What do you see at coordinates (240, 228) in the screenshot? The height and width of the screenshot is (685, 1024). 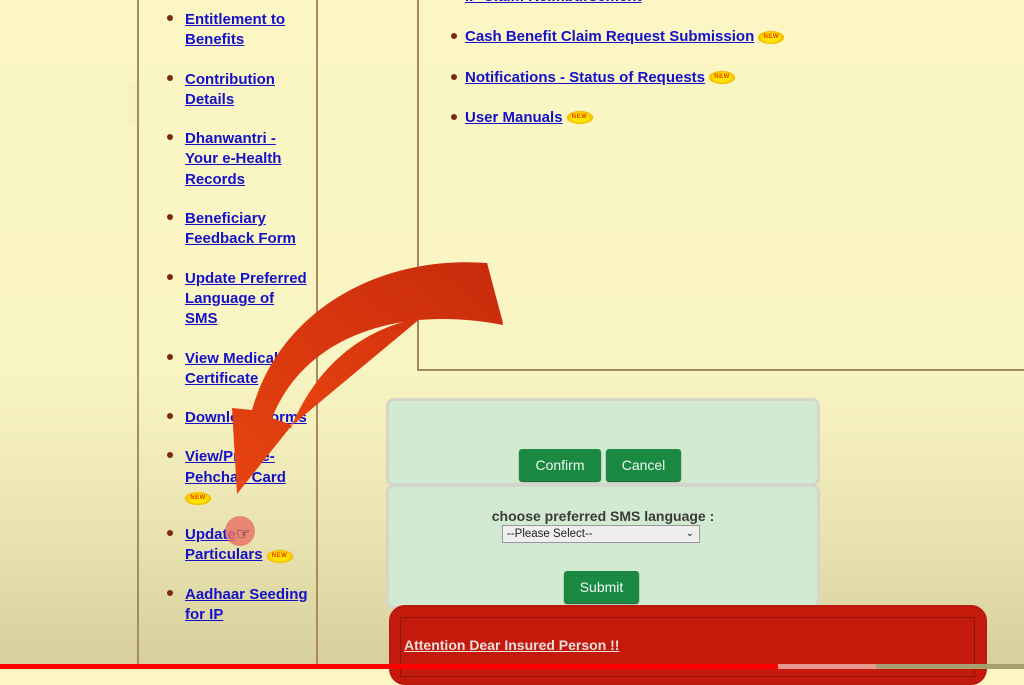 I see `sidebar-link: Beneficiary Feedback Form` at bounding box center [240, 228].